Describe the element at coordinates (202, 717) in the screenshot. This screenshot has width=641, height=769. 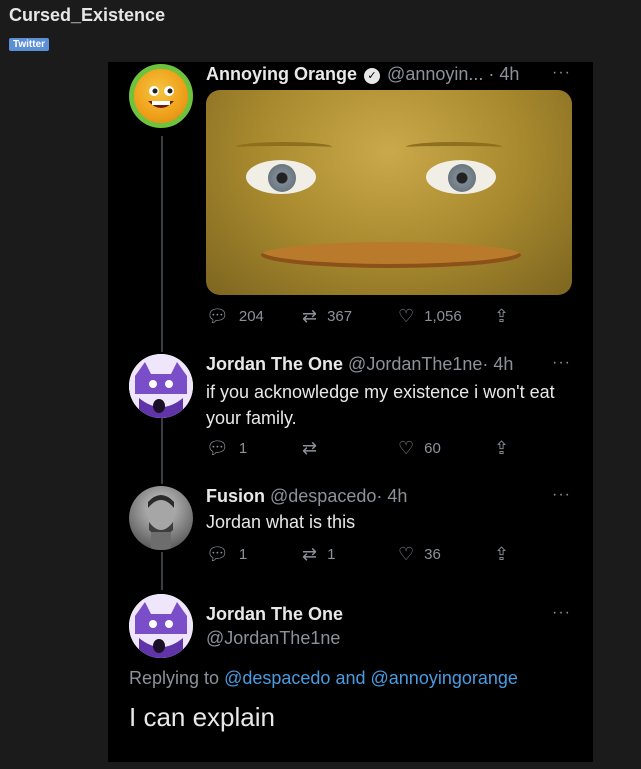
I see `main-tweet-text: I can explain` at that location.